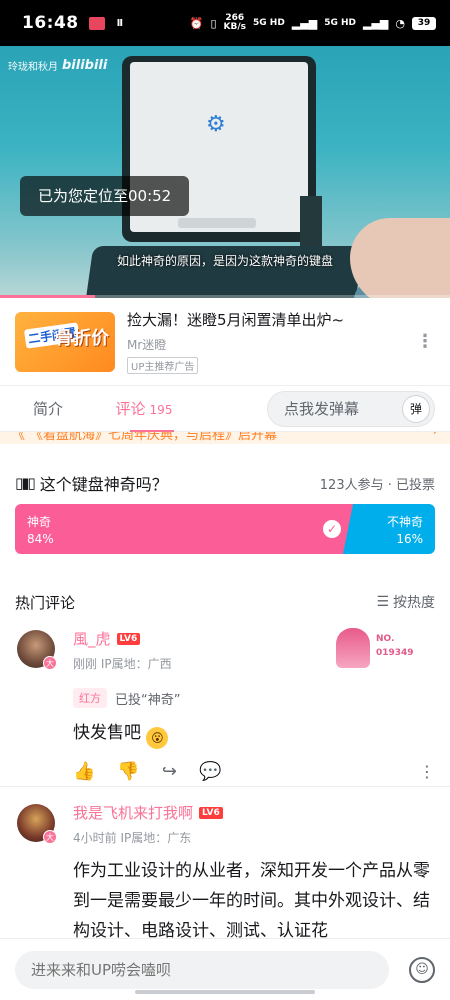 Image resolution: width=450 pixels, height=1000 pixels. I want to click on signal-2: 5G HD, so click(340, 22).